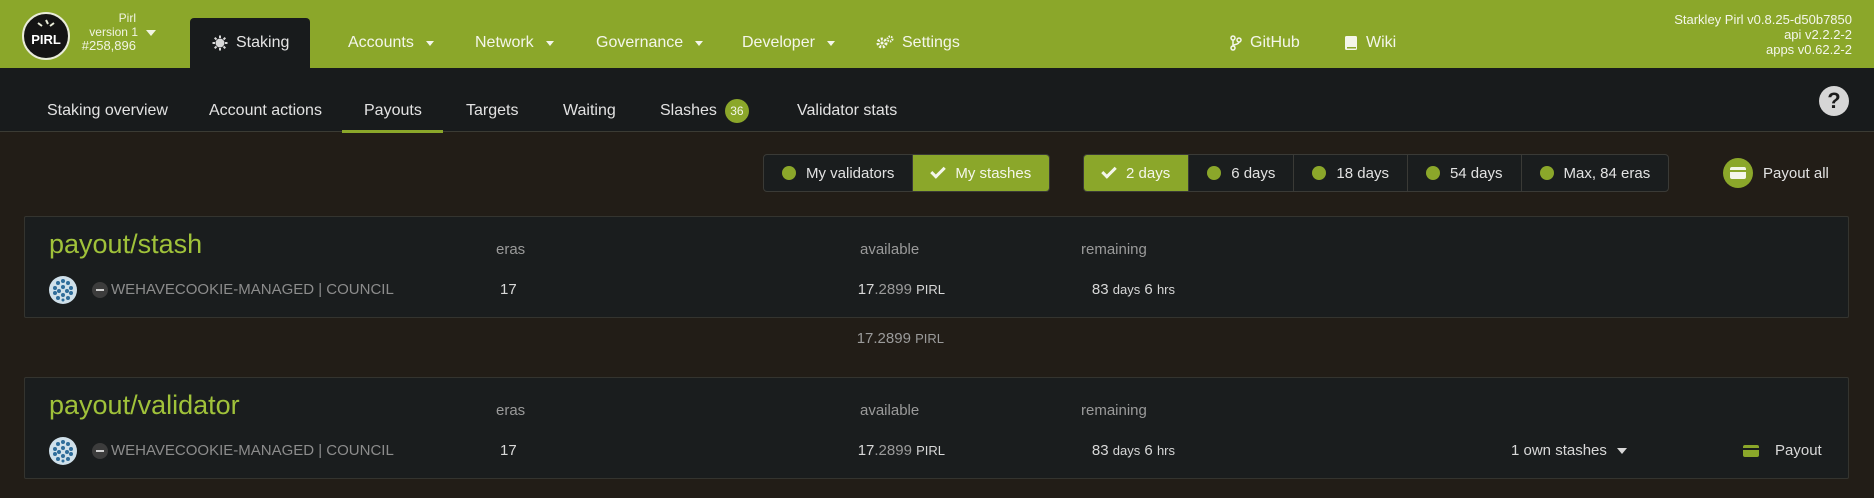  I want to click on total-int: 17, so click(865, 338).